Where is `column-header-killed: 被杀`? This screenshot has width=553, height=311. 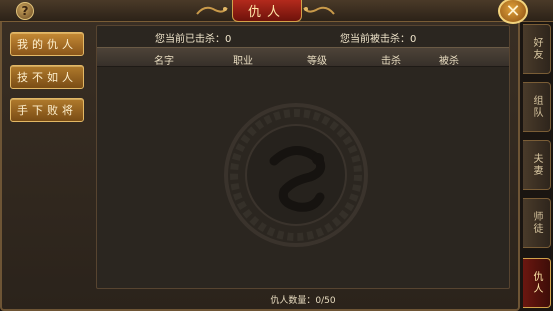
column-header-killed: 被杀 is located at coordinates (449, 61).